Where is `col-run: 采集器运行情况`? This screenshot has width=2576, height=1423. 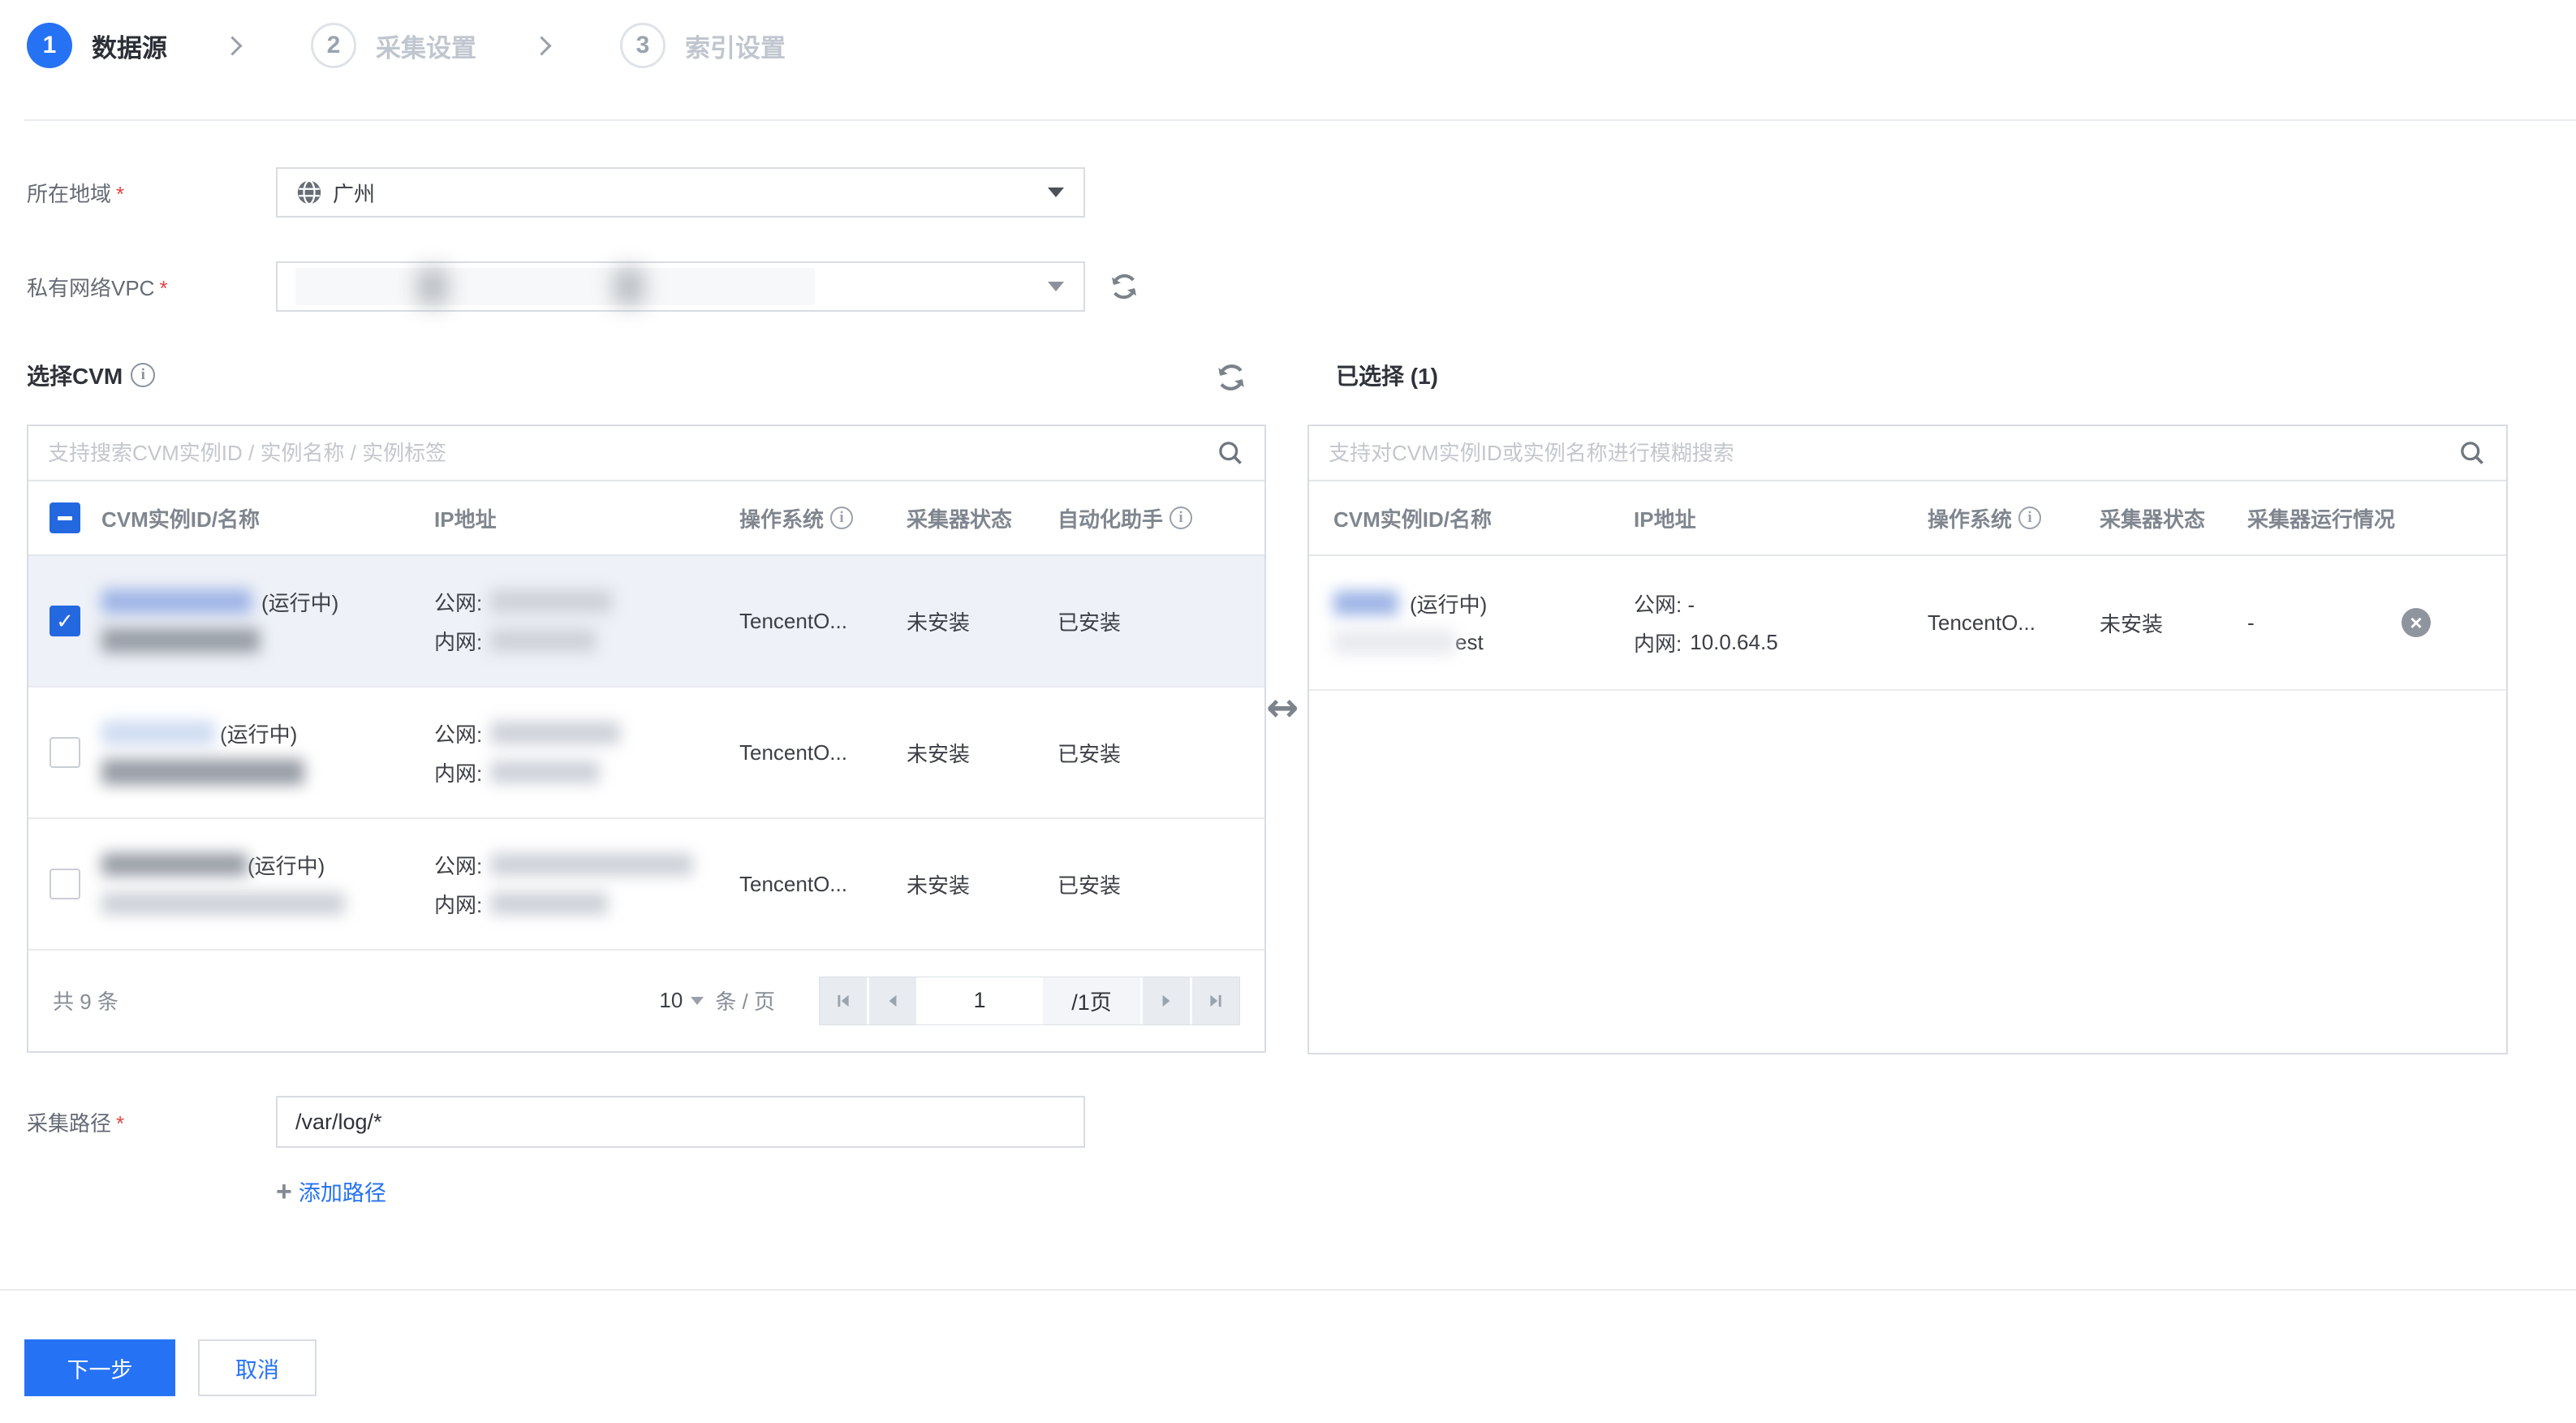 col-run: 采集器运行情况 is located at coordinates (2322, 519).